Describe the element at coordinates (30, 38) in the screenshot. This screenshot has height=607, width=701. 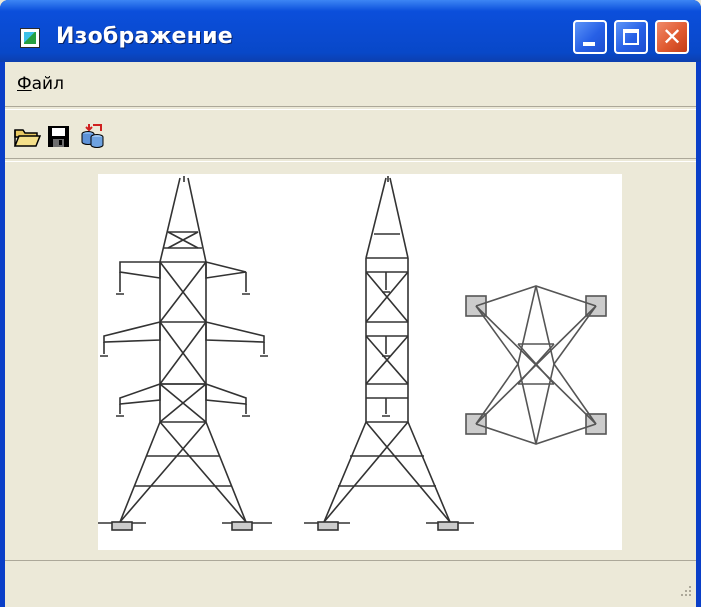
I see `app-icon` at that location.